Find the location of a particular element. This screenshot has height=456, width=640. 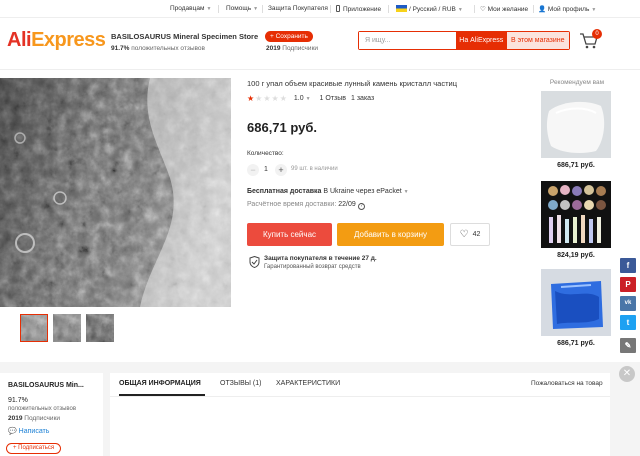

quantity-value: 1 is located at coordinates (266, 169).